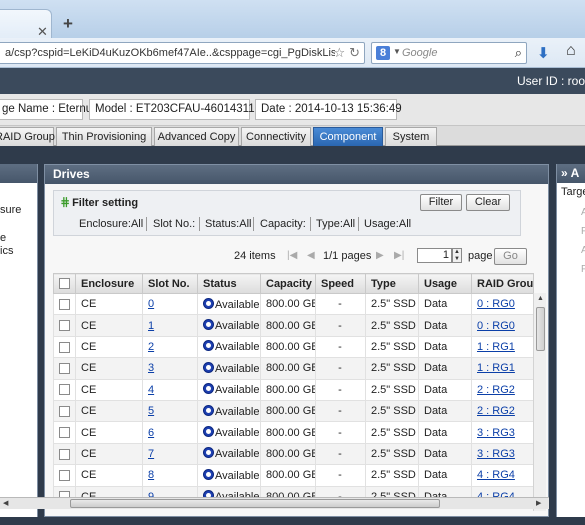  What do you see at coordinates (27, 136) in the screenshot?
I see `tab-raid-group: RAID Group` at bounding box center [27, 136].